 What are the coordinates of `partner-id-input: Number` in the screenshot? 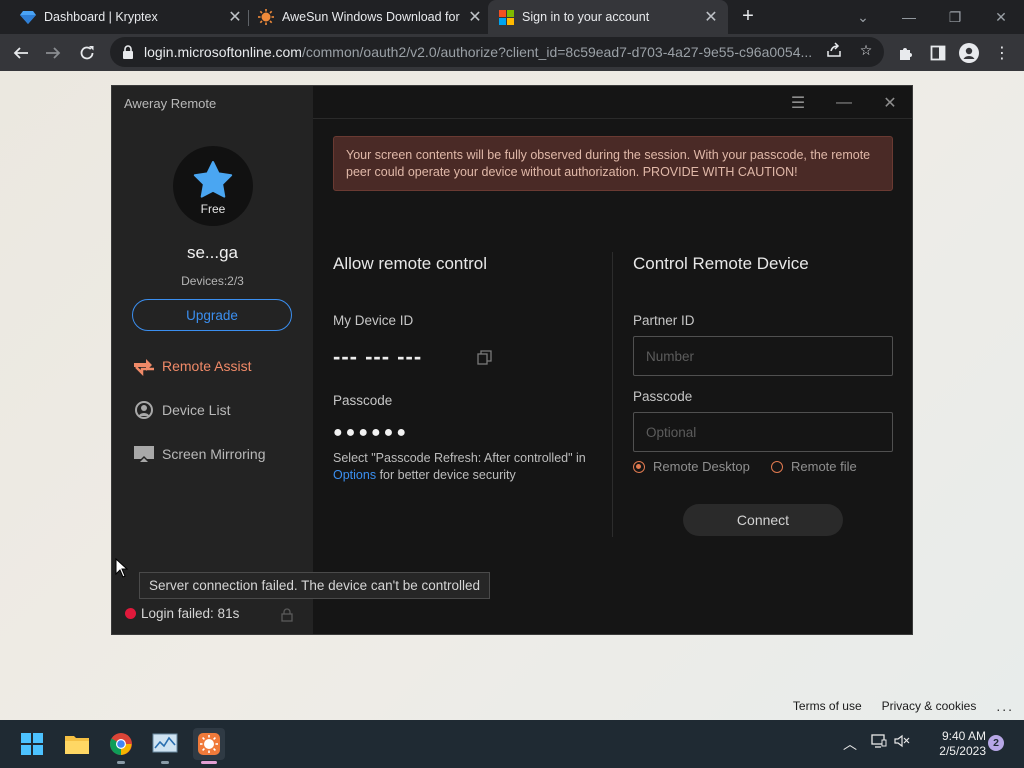 It's located at (763, 356).